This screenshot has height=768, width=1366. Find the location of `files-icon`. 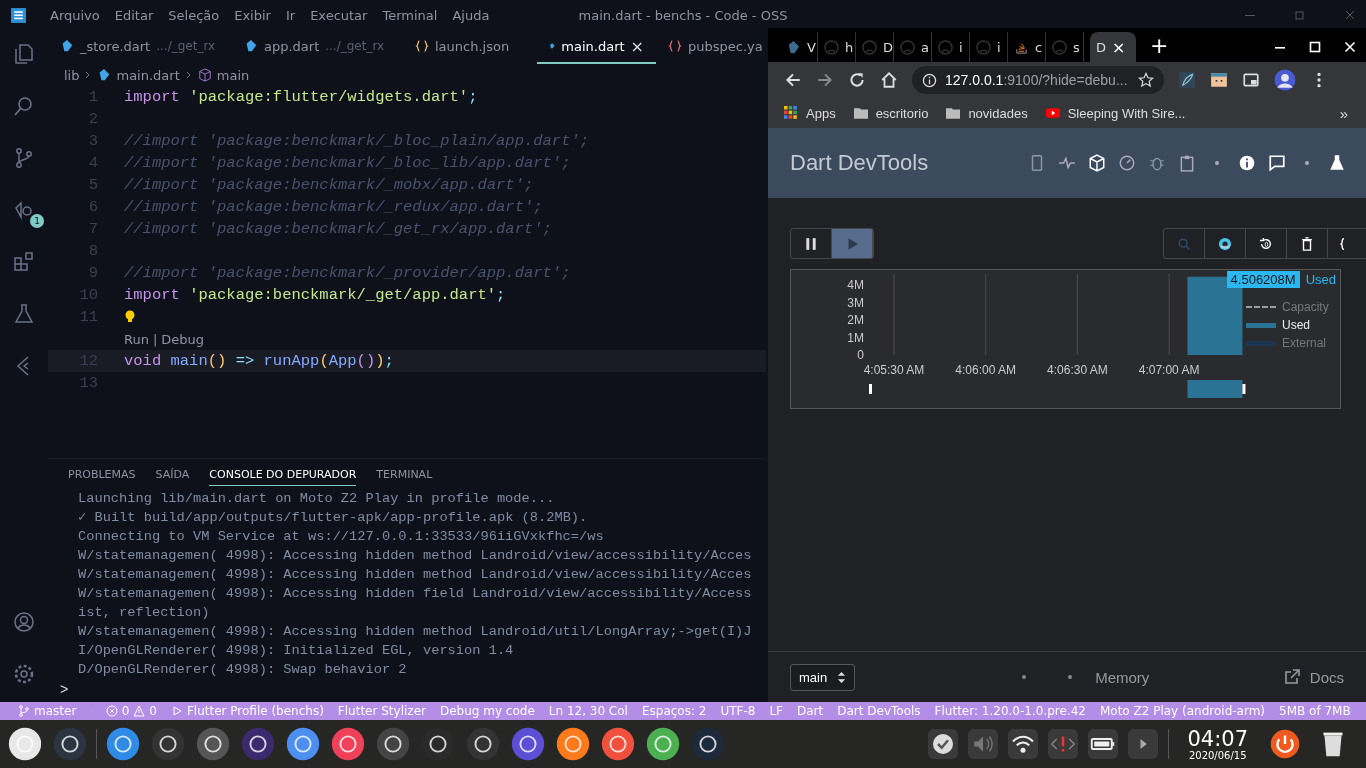

files-icon is located at coordinates (24, 54).